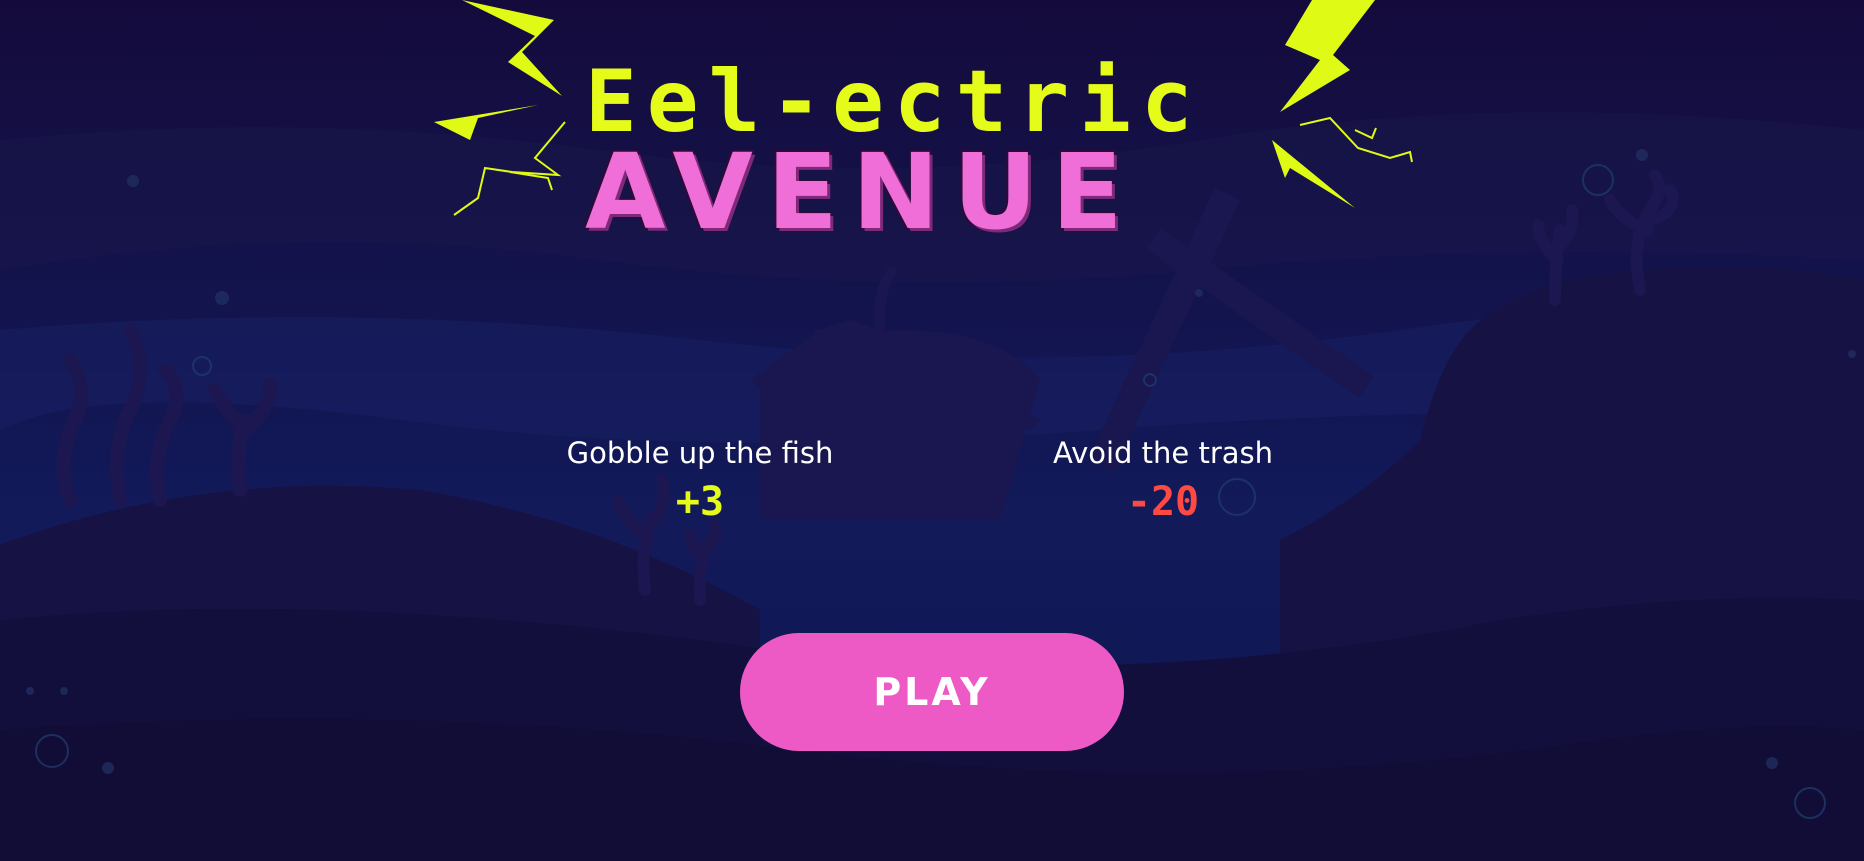 The height and width of the screenshot is (861, 1864). What do you see at coordinates (894, 102) in the screenshot?
I see `game-title-line1: Eel-ectric` at bounding box center [894, 102].